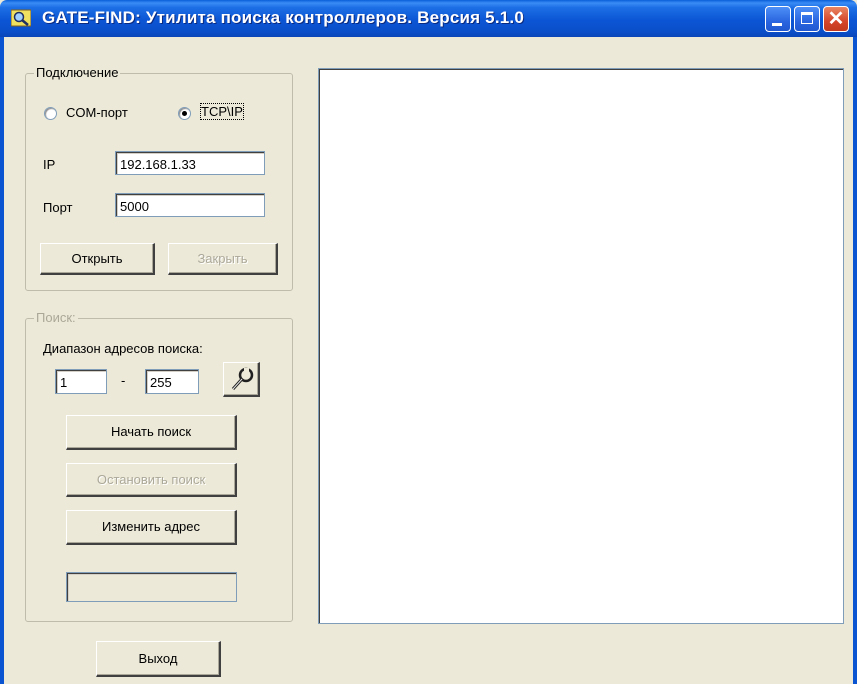 The width and height of the screenshot is (857, 684). I want to click on com-port-radio, so click(50, 113).